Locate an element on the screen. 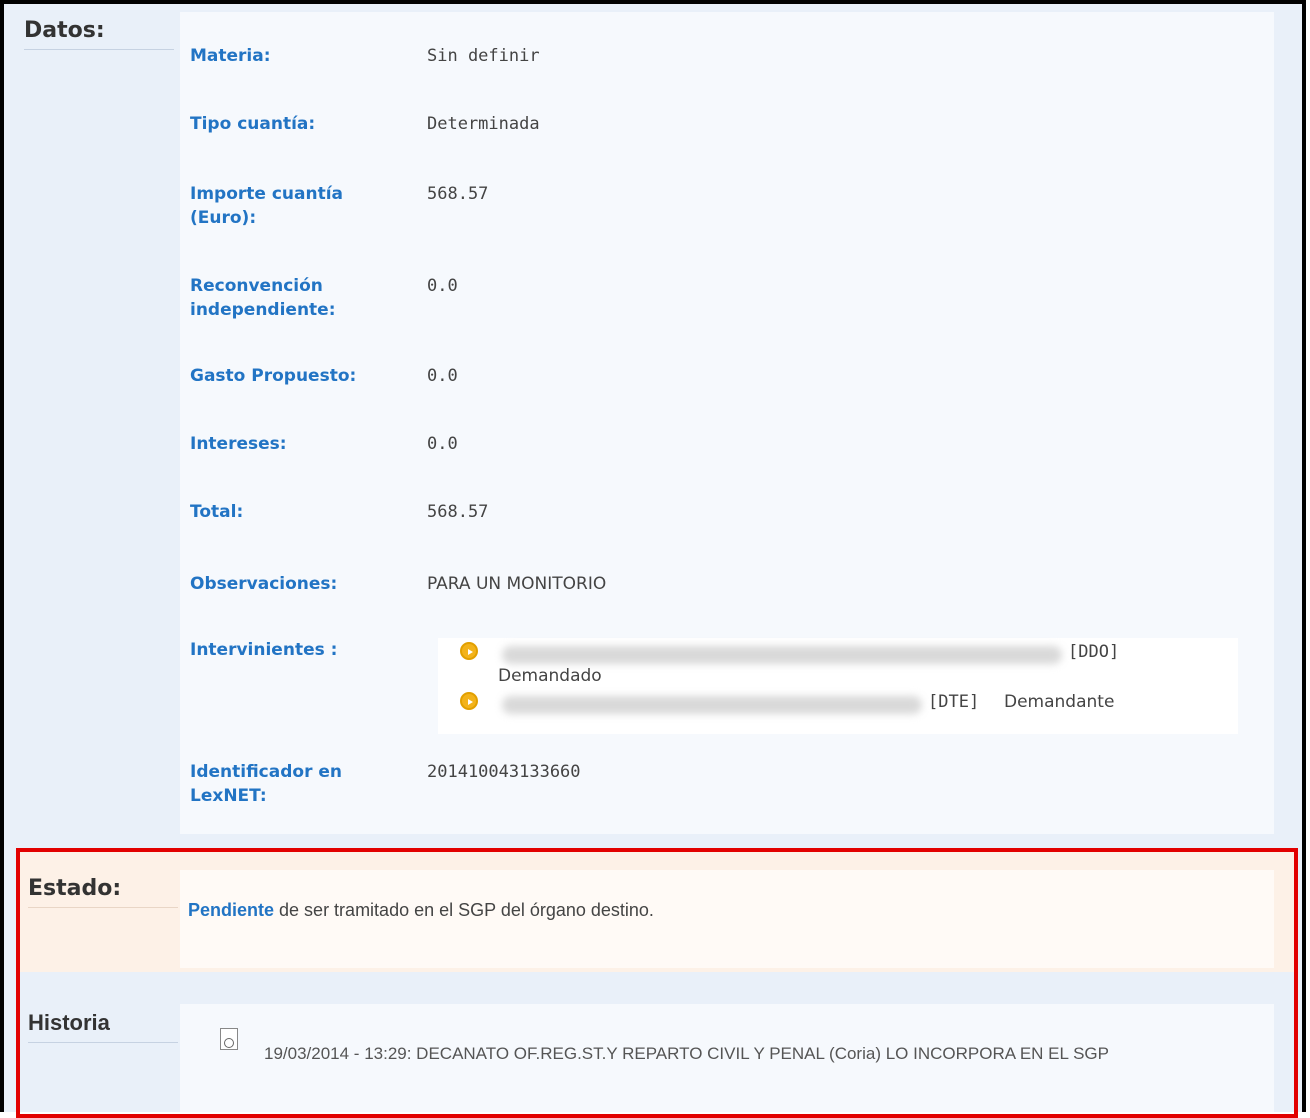 This screenshot has height=1118, width=1310. intervinientes-list: [DDO] Demandado [DTE] Demandante is located at coordinates (838, 686).